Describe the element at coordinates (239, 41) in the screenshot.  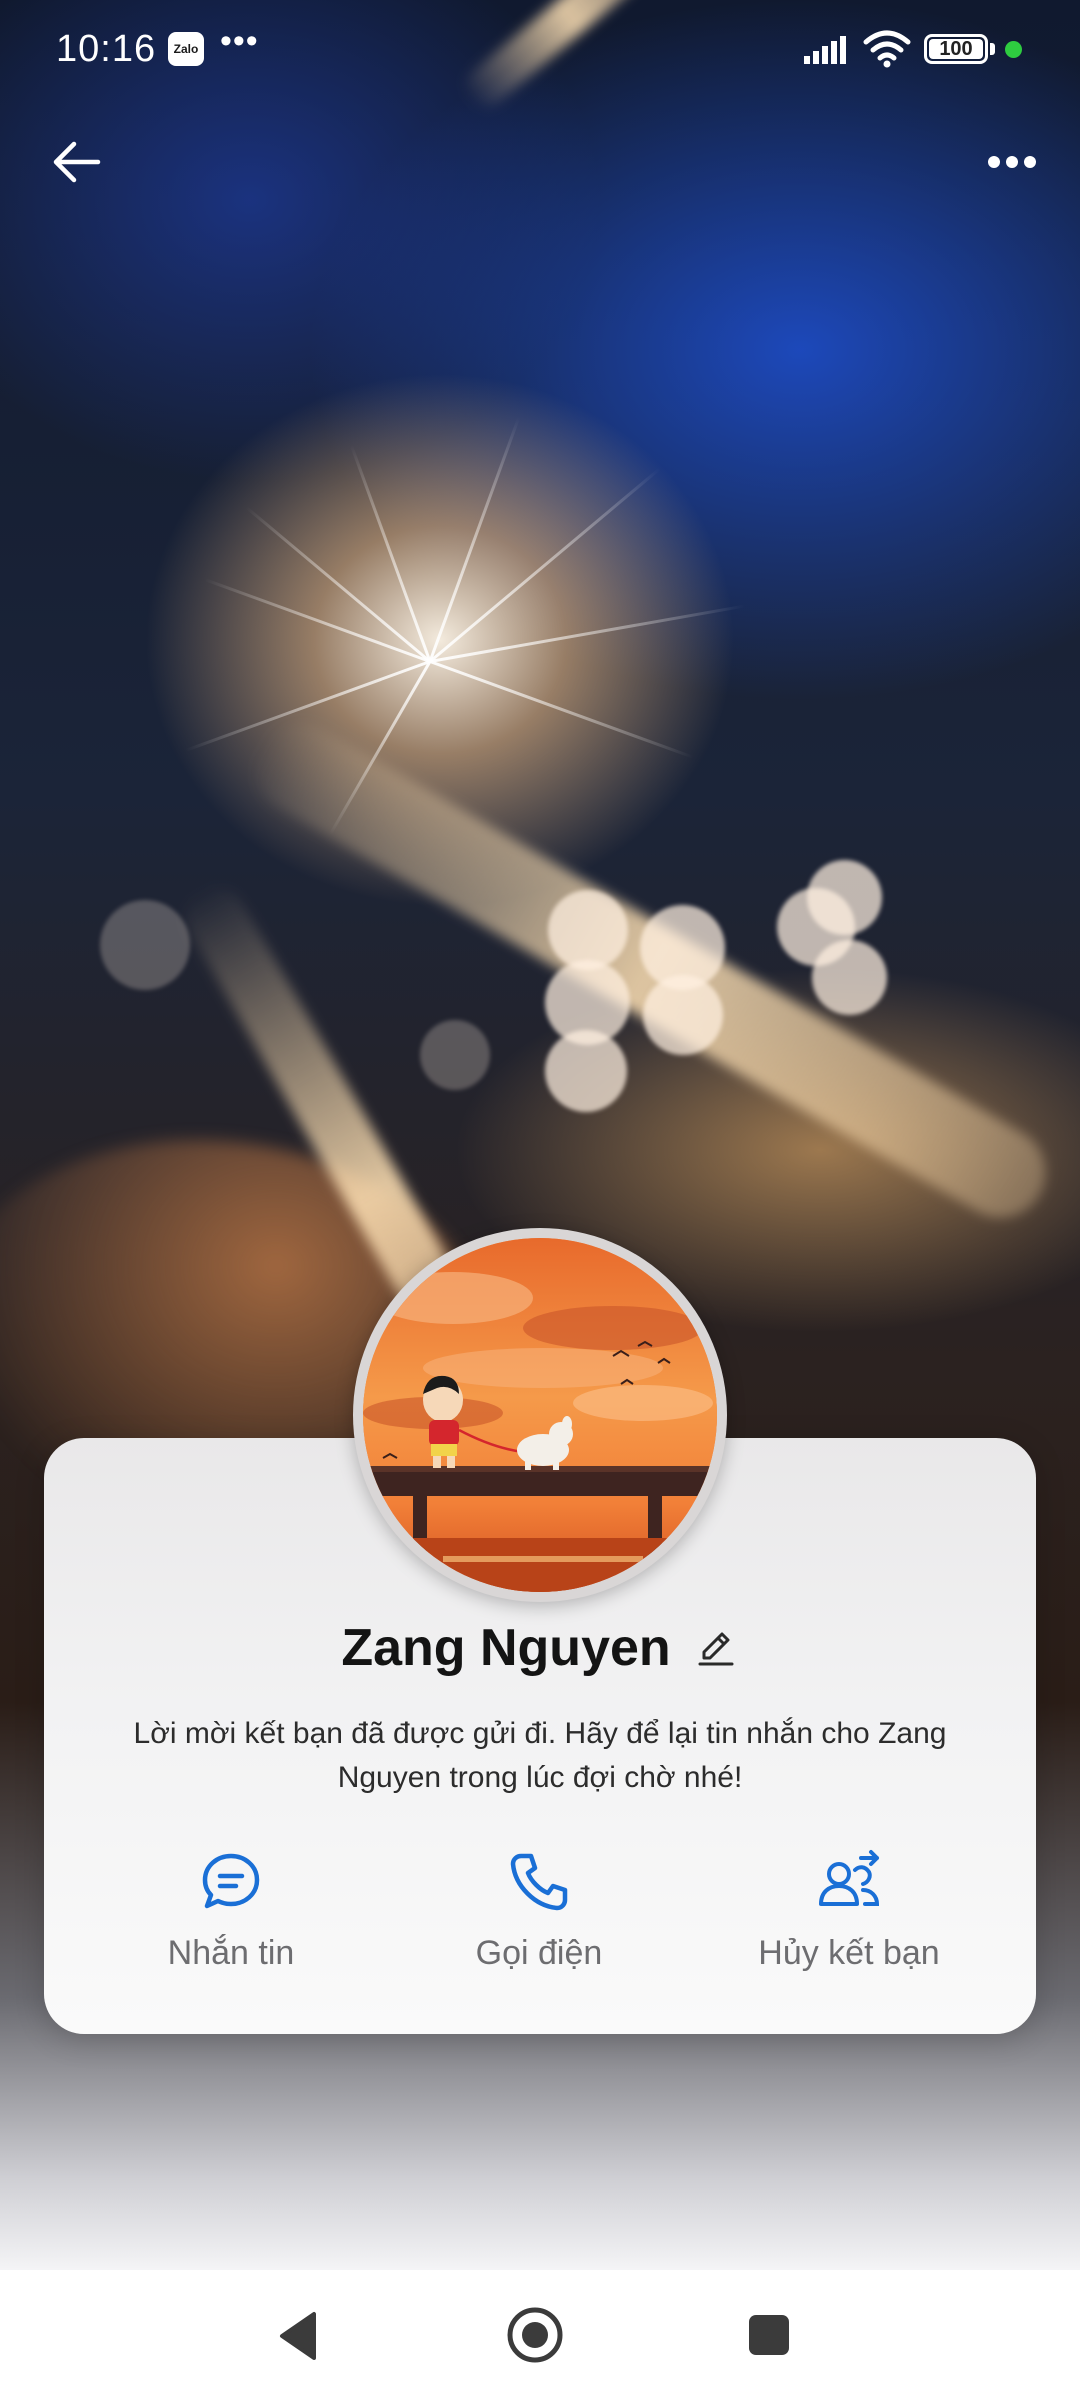
I see `status-more-notifications: •••` at that location.